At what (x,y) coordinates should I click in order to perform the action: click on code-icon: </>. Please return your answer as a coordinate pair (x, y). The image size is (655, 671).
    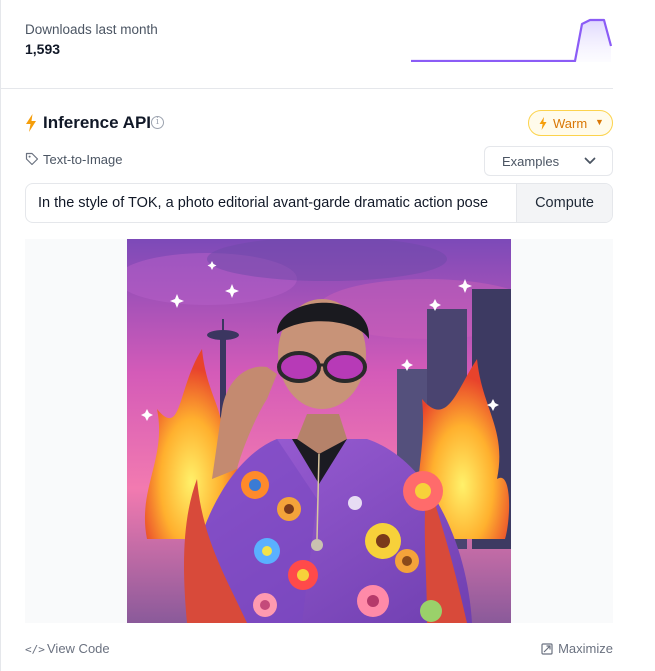
    Looking at the image, I should click on (35, 649).